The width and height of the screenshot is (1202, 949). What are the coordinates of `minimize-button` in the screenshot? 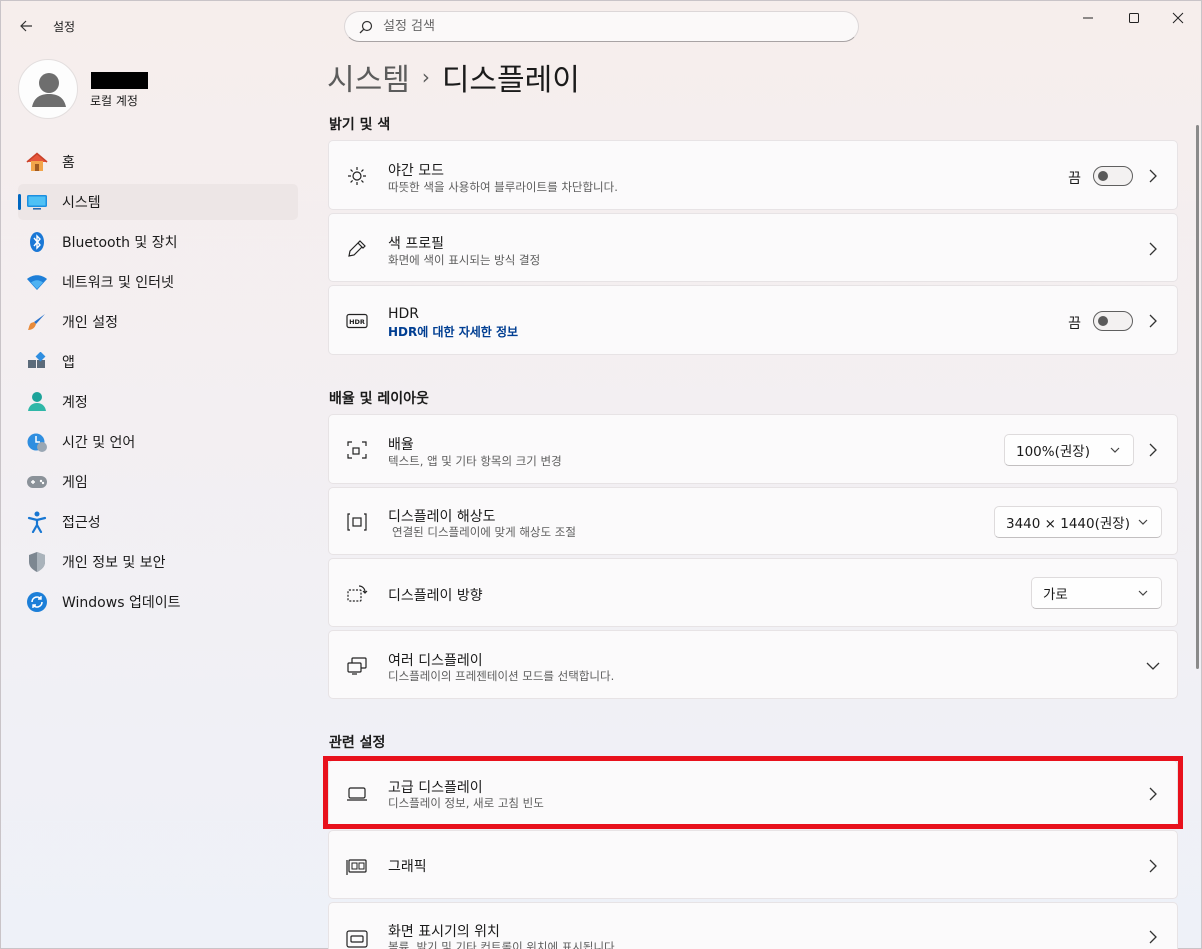 It's located at (1088, 18).